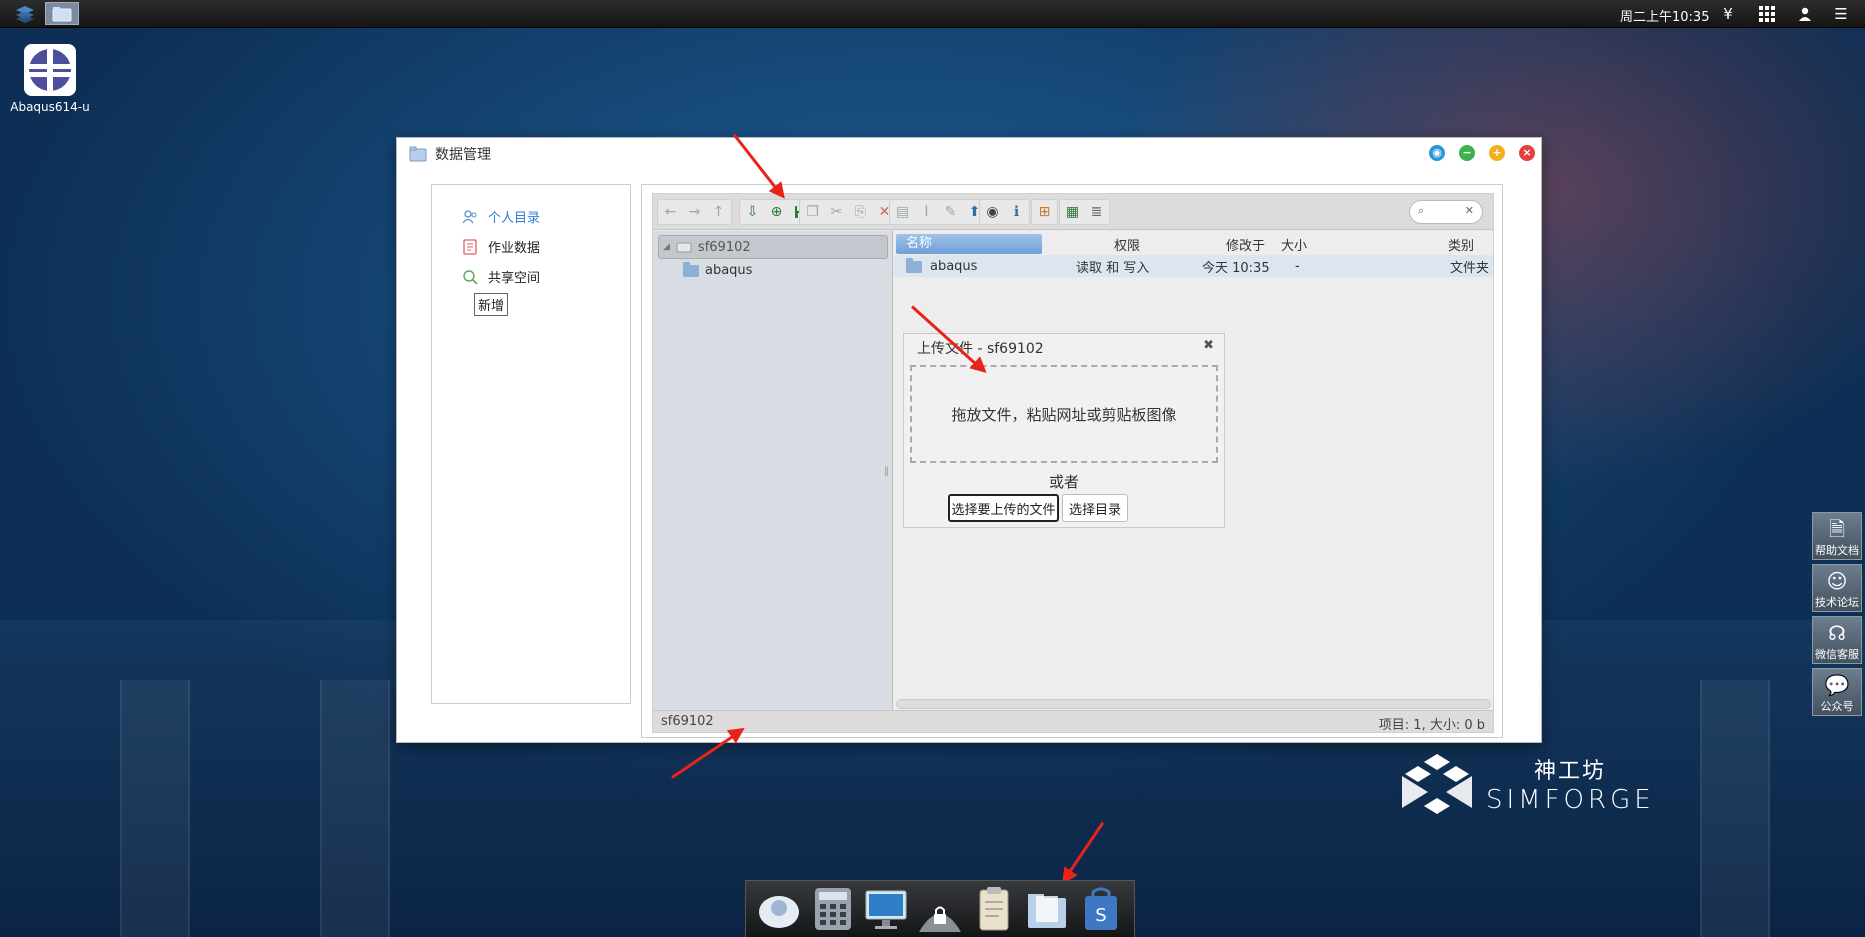  Describe the element at coordinates (694, 212) in the screenshot. I see `forward-icon: →` at that location.